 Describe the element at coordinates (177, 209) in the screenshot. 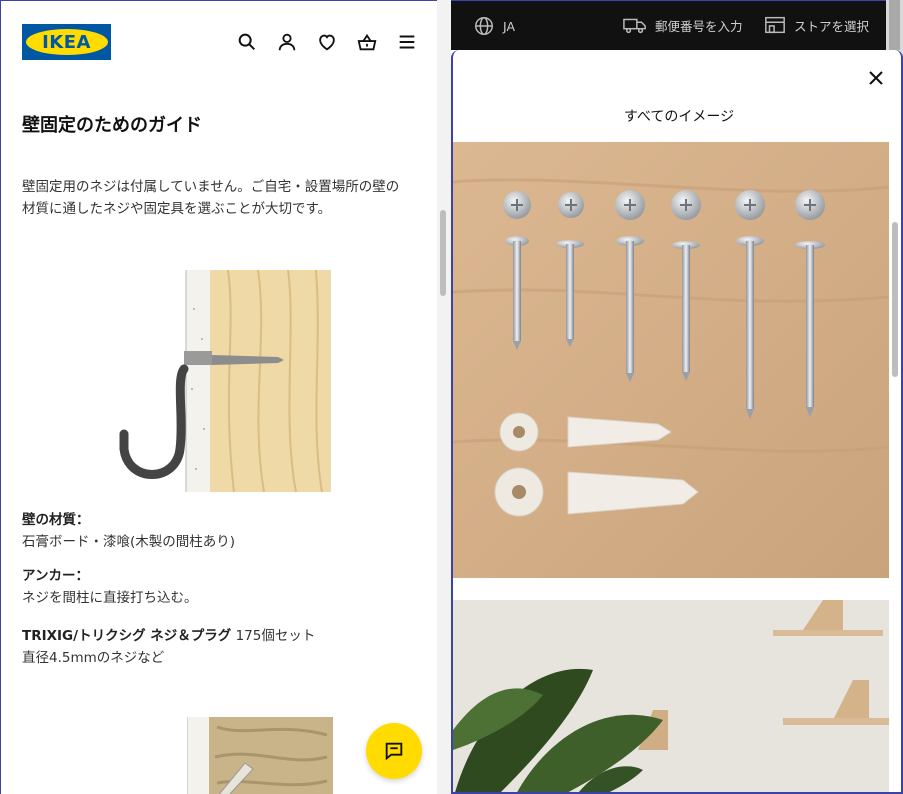

I see `intro-line-2: 材質に通したネジや固定具を選ぶことが大切です。` at that location.